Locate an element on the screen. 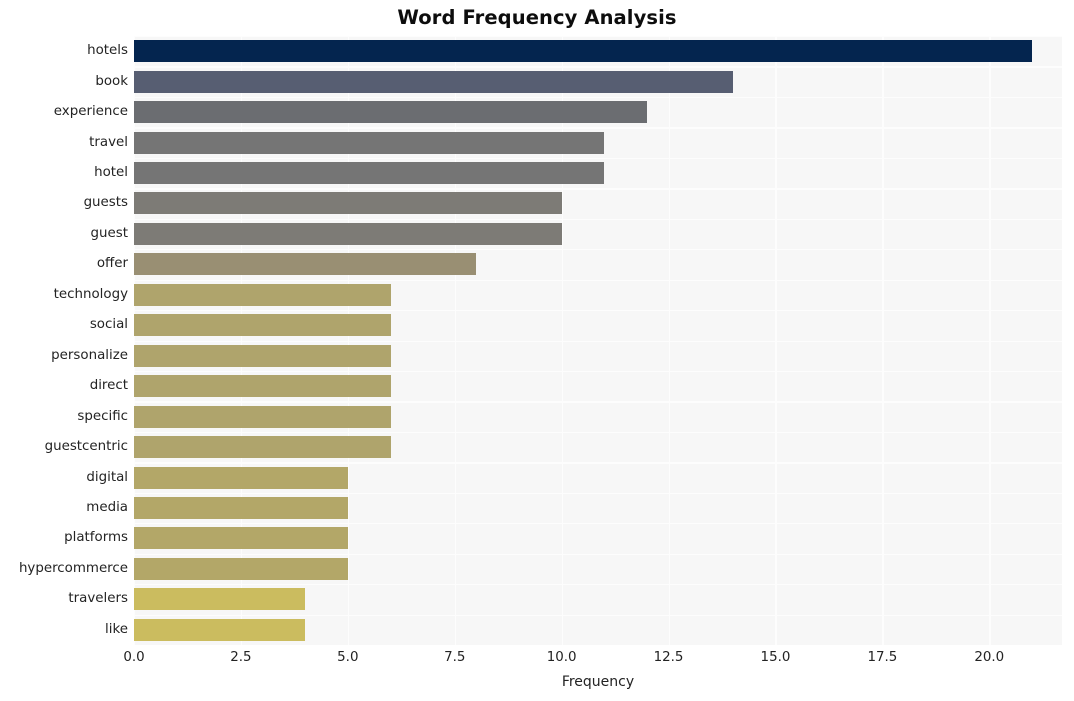  y-tick-label: social is located at coordinates (108, 325).